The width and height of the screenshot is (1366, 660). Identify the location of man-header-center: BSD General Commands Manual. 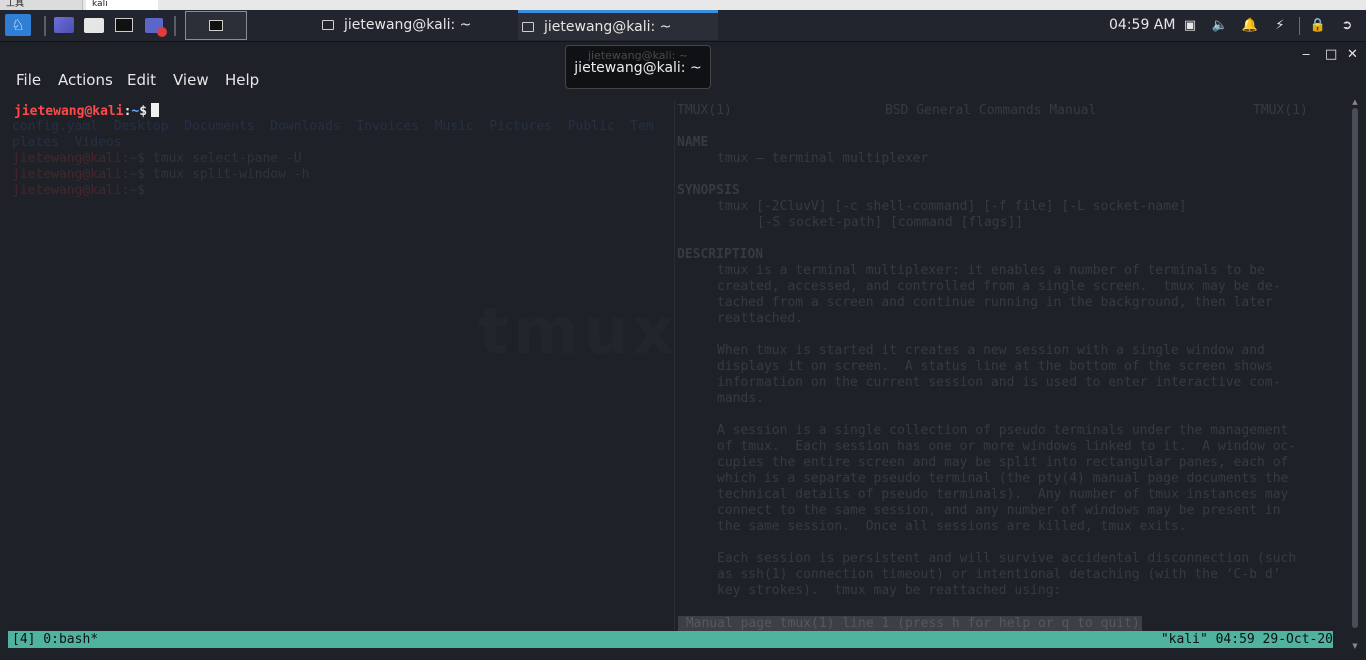
(991, 110).